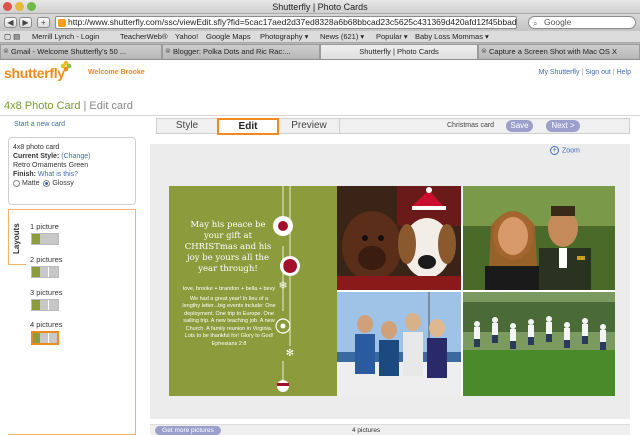  I want to click on minimize-window-icon, so click(19, 6).